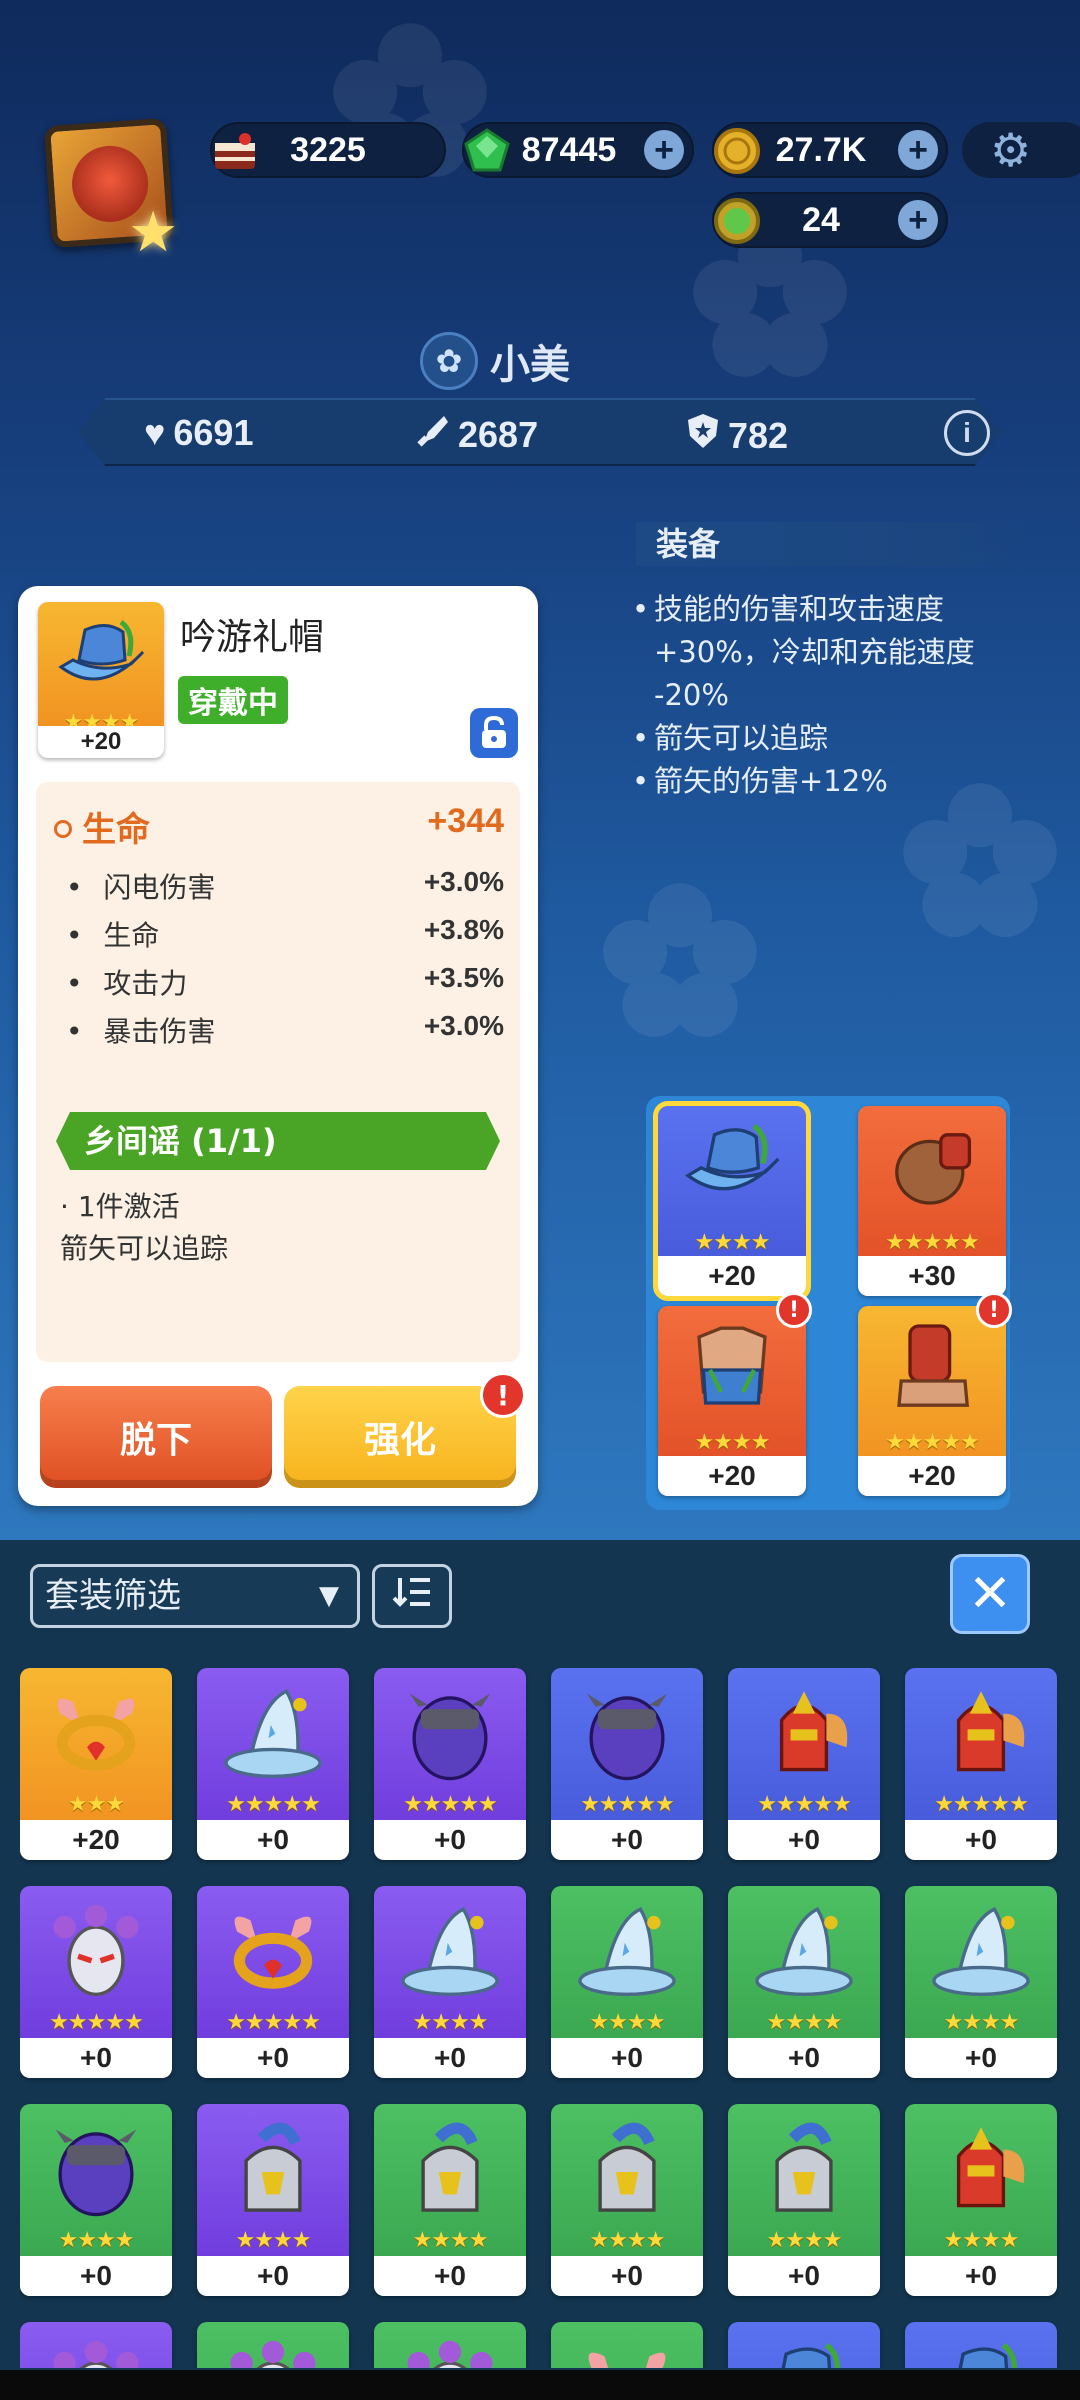 The image size is (1080, 2400). Describe the element at coordinates (159, 1031) in the screenshot. I see `sub-stat-label: 暴击伤害` at that location.